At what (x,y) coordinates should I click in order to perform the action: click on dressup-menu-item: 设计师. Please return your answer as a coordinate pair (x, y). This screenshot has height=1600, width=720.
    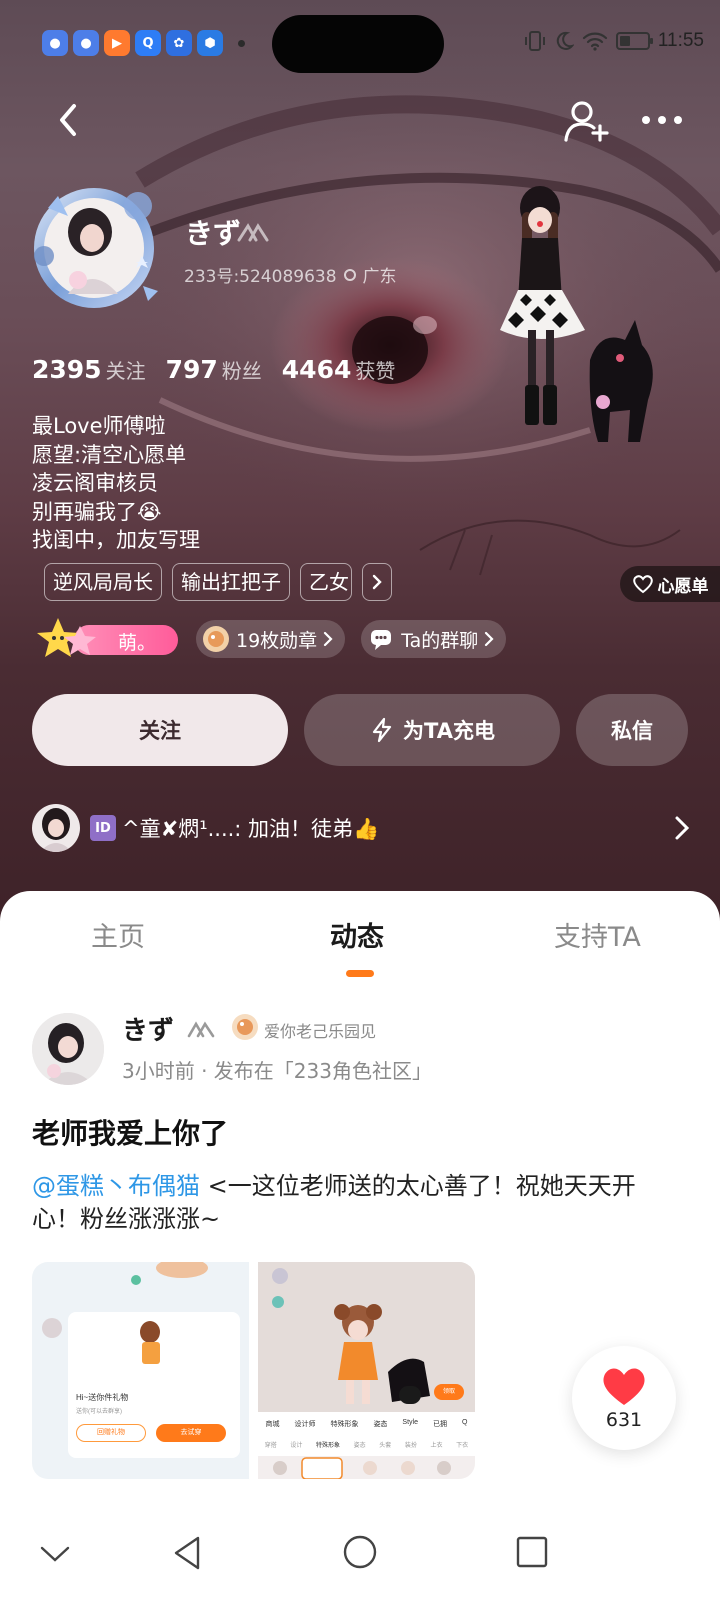
    Looking at the image, I should click on (305, 1424).